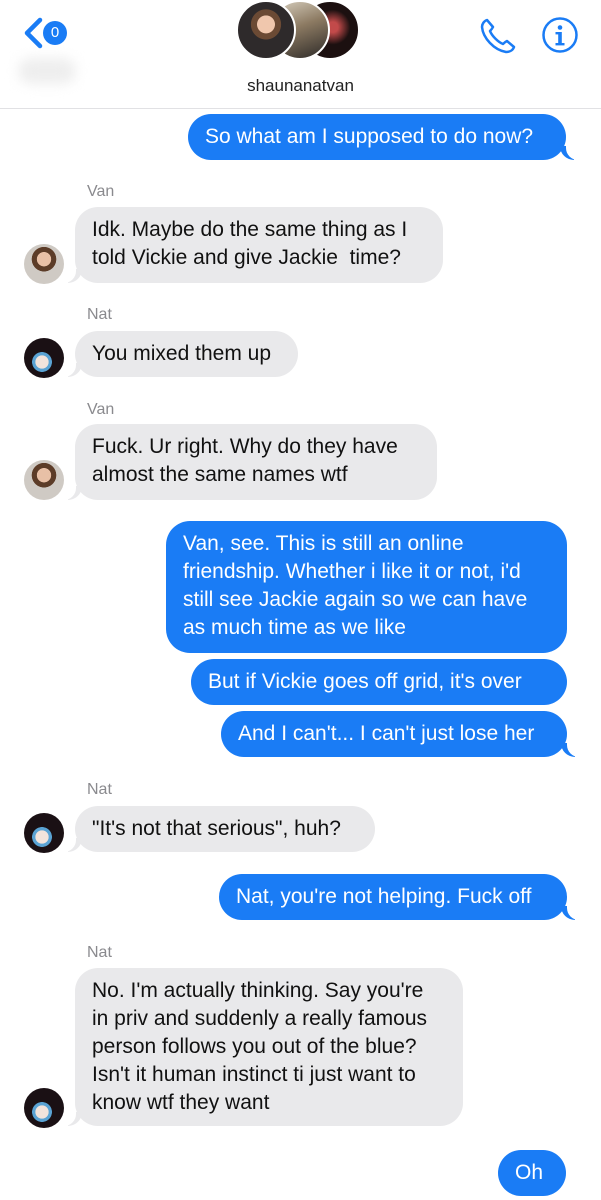 This screenshot has height=1200, width=601. What do you see at coordinates (560, 35) in the screenshot?
I see `info-icon` at bounding box center [560, 35].